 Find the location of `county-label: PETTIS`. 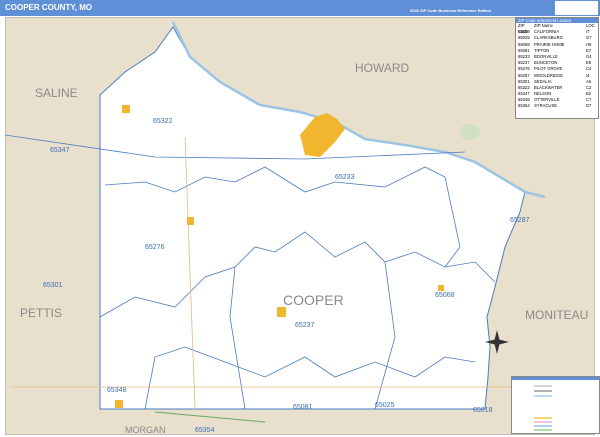

county-label: PETTIS is located at coordinates (41, 313).